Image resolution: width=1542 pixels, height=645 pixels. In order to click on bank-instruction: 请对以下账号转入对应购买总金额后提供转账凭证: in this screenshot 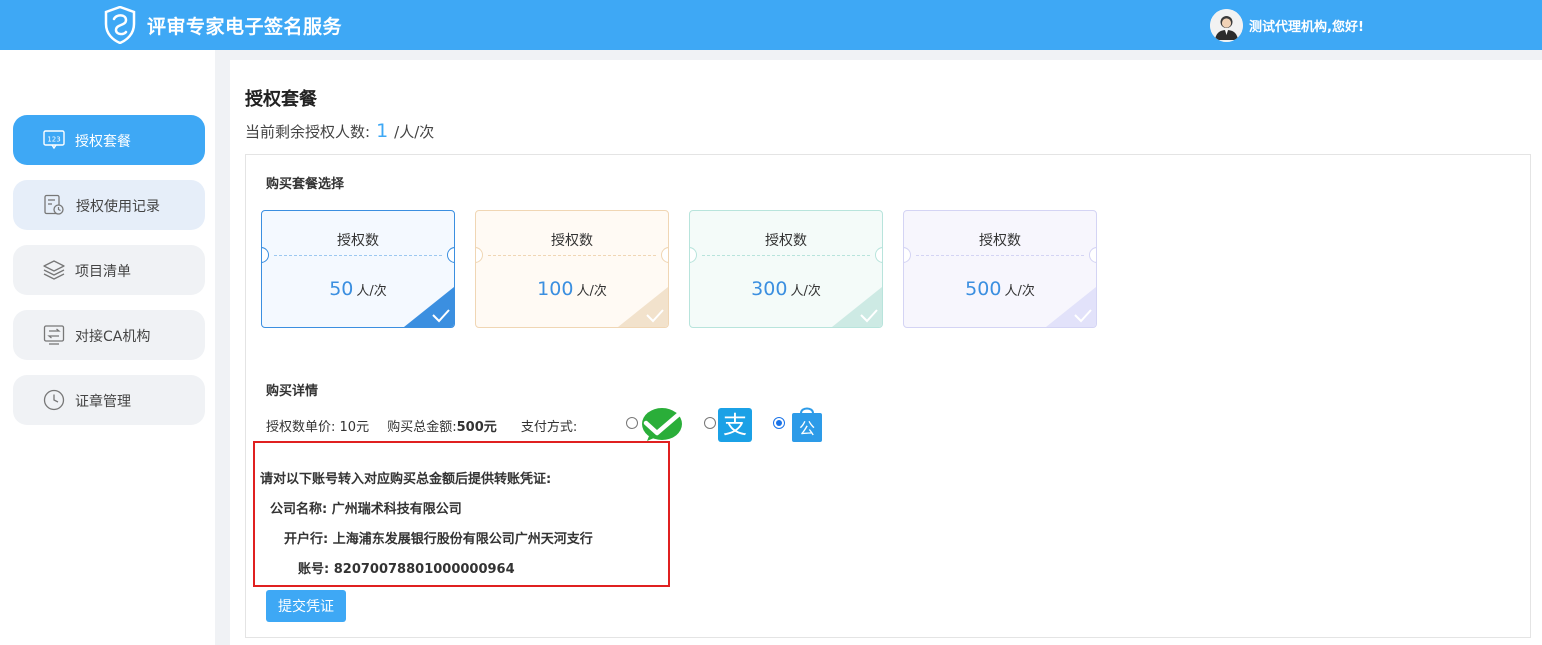, I will do `click(406, 479)`.